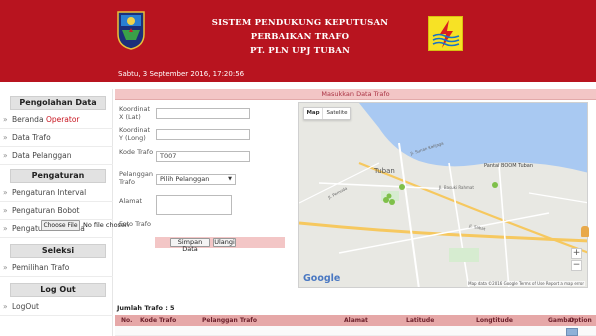 The height and width of the screenshot is (336, 596). Describe the element at coordinates (456, 187) in the screenshot. I see `map-place-label: Jl. Basuki Rahmat` at that location.